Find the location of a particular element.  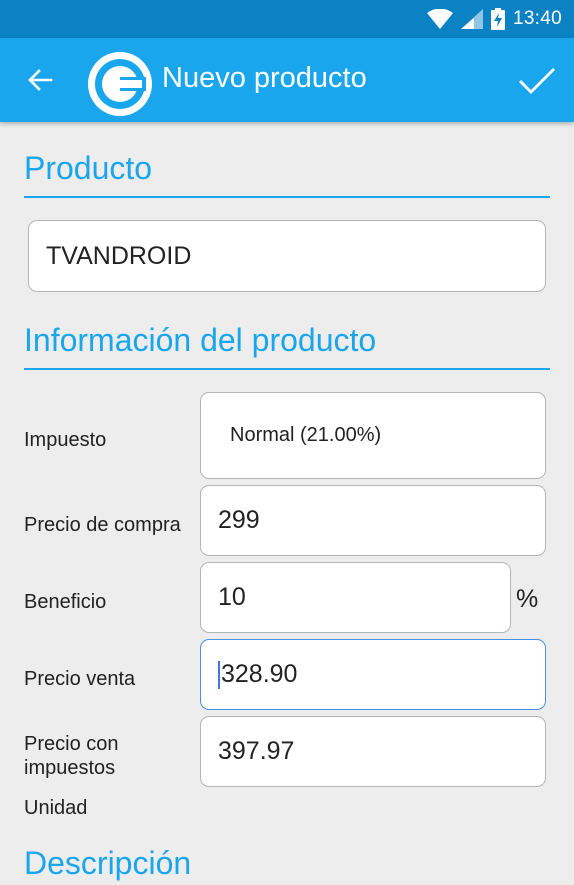

purchase-price-label: Precio de compra is located at coordinates (102, 525).